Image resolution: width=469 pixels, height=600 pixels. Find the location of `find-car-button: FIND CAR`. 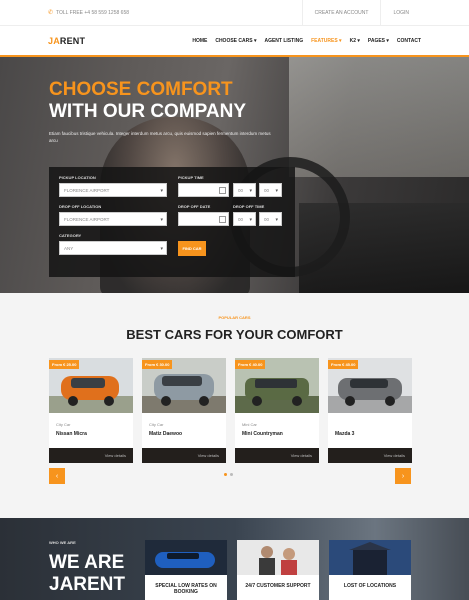

find-car-button: FIND CAR is located at coordinates (192, 248).